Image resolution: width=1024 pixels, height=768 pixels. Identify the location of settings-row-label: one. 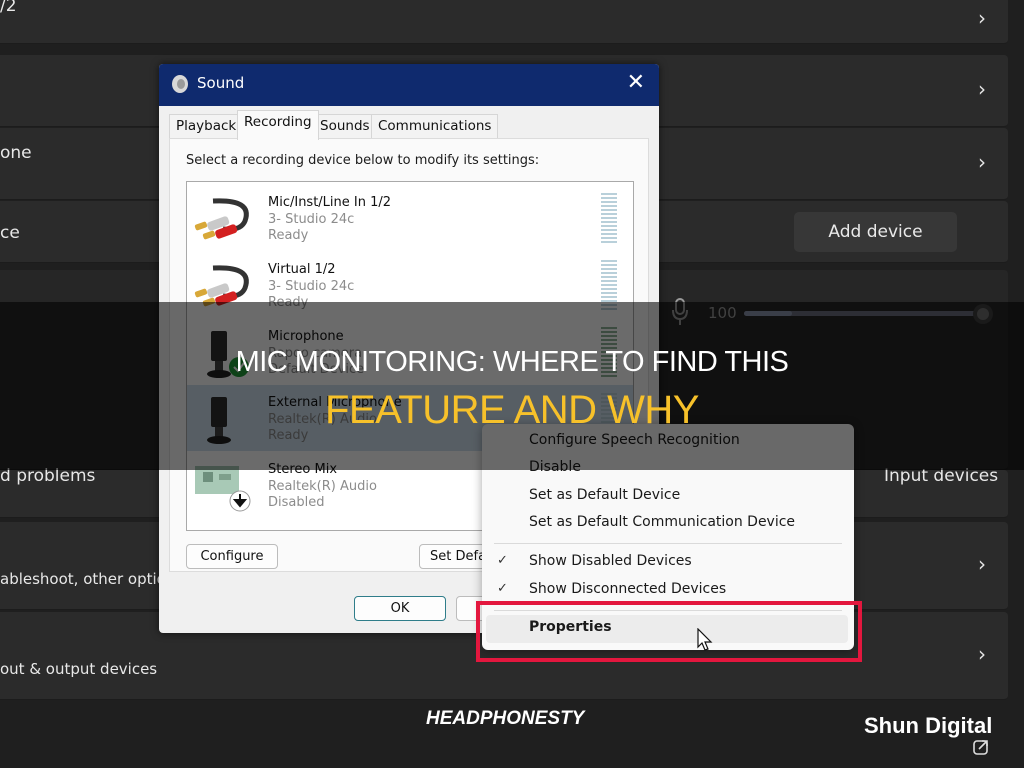
(16, 153).